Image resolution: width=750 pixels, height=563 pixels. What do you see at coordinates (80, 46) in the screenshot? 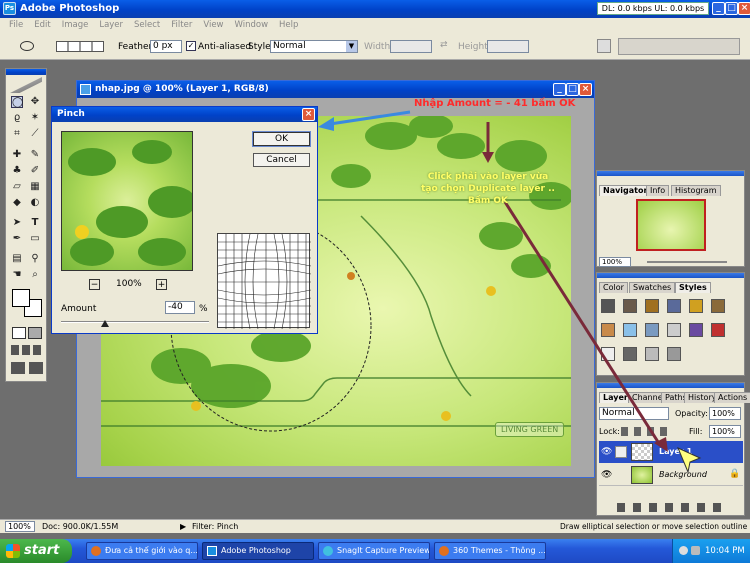
I see `selection-mode-icons` at bounding box center [80, 46].